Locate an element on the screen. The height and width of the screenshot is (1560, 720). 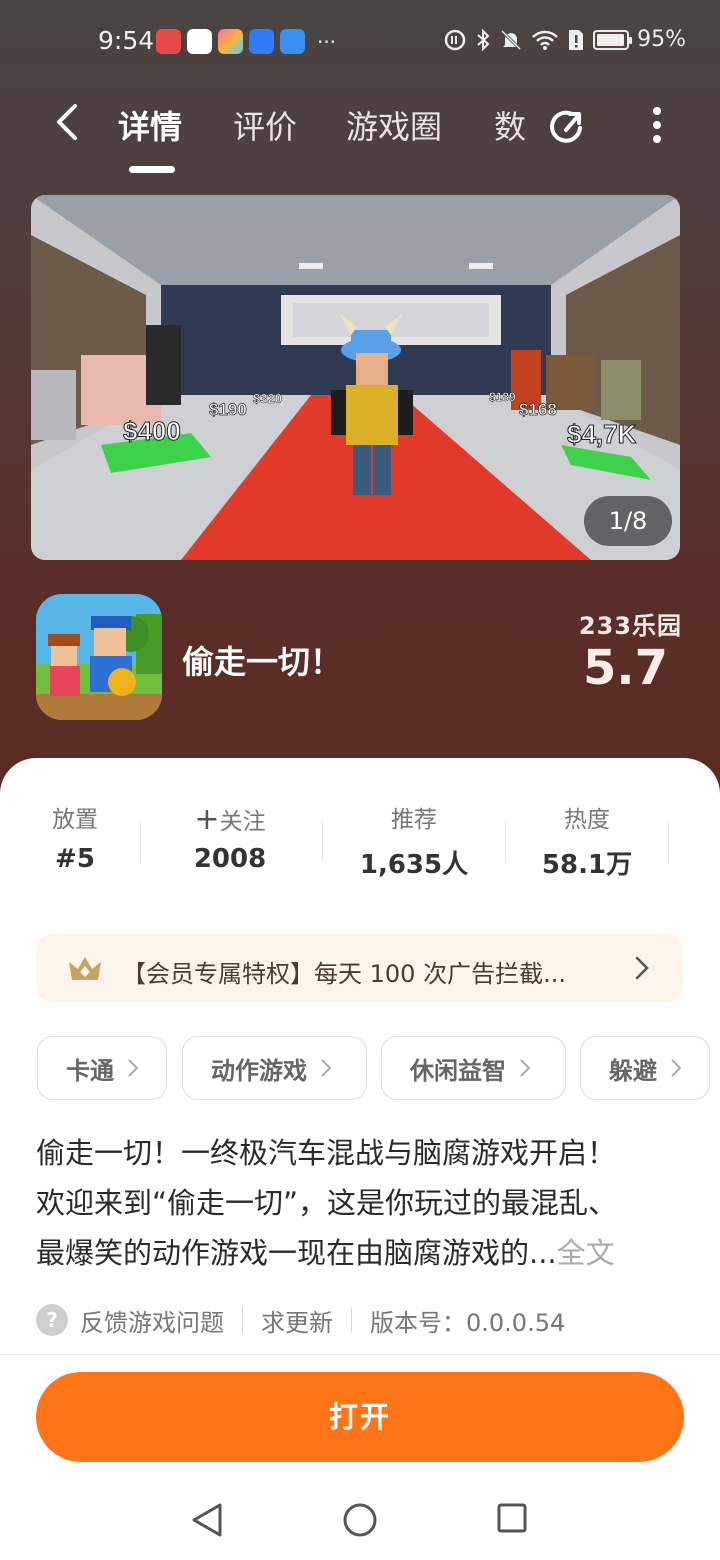
crown-icon is located at coordinates (85, 968).